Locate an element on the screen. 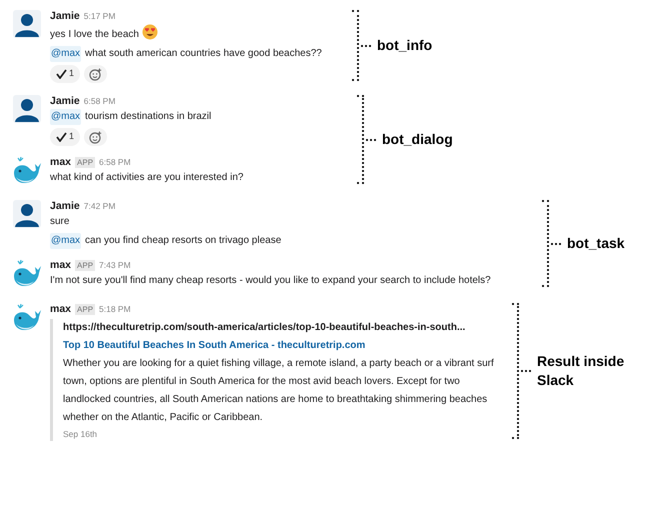  timestamp: 5:17 PM is located at coordinates (100, 16).